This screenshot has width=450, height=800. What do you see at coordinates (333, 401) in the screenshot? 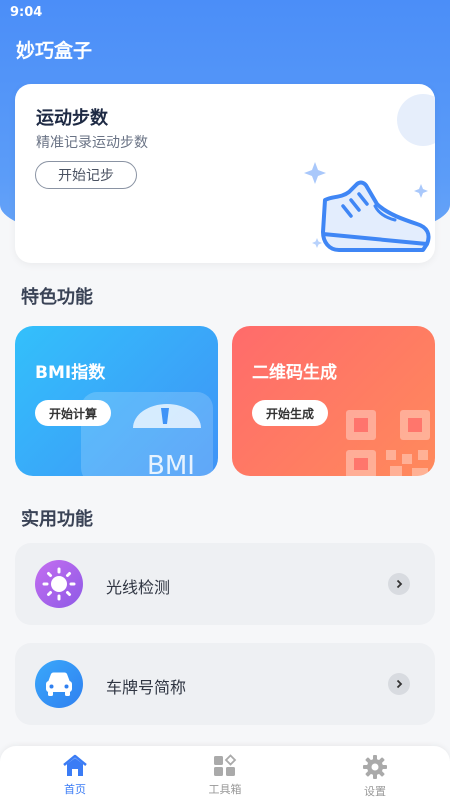
I see `qrcode-card: 二维码生成 开始生成` at bounding box center [333, 401].